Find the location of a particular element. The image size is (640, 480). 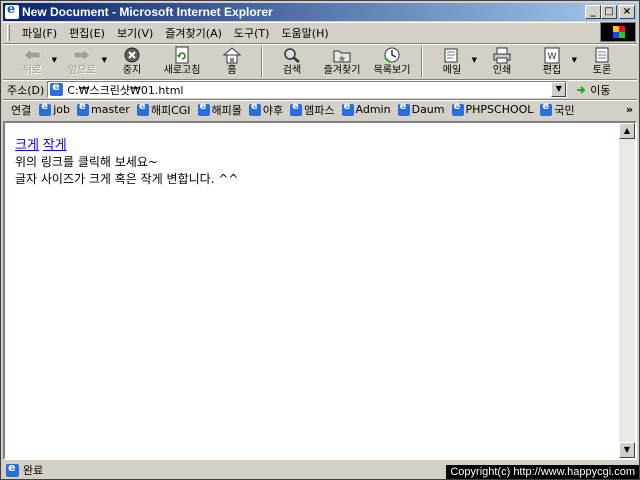

mail-button: 메일 ▼ is located at coordinates (452, 63).